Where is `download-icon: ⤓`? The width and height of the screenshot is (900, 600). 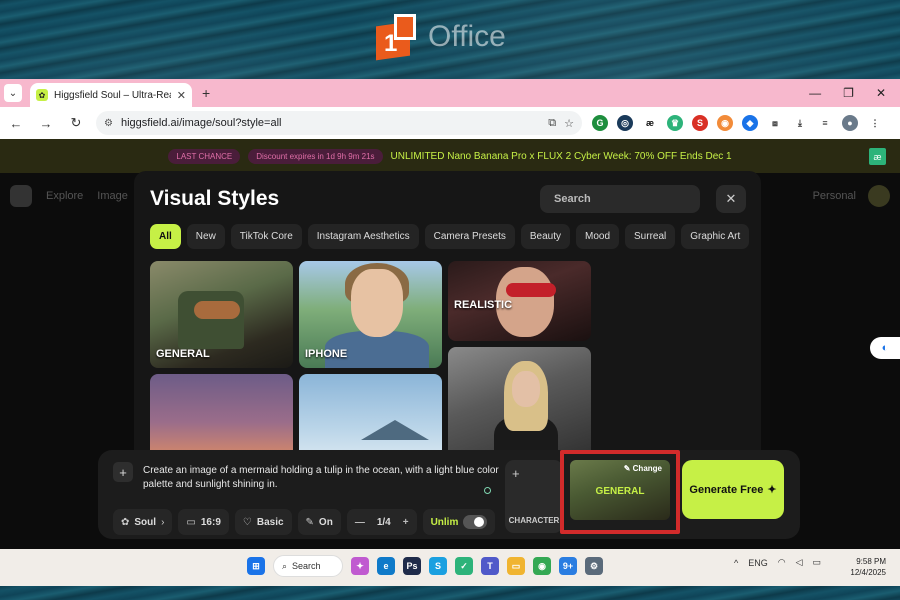
download-icon: ⤓ is located at coordinates (800, 123).